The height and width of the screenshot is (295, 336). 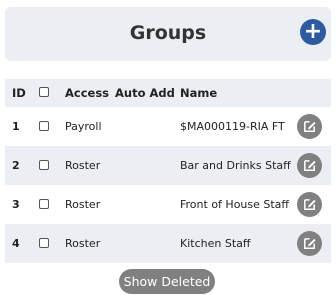 What do you see at coordinates (168, 243) in the screenshot?
I see `table-row: 4 Roster Kitchen Staff` at bounding box center [168, 243].